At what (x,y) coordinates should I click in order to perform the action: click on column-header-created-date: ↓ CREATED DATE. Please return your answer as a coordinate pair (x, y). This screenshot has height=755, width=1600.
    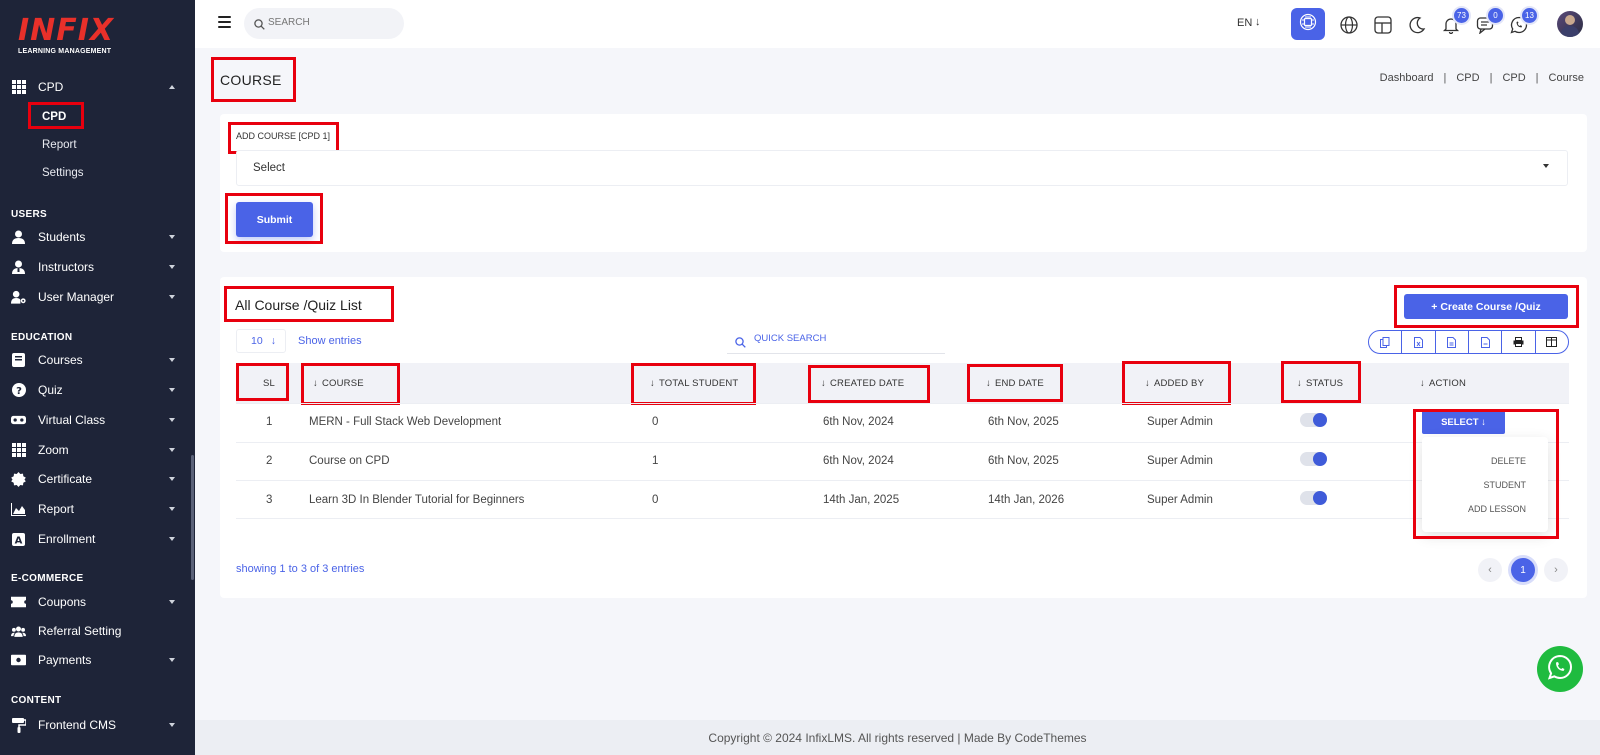
    Looking at the image, I should click on (862, 383).